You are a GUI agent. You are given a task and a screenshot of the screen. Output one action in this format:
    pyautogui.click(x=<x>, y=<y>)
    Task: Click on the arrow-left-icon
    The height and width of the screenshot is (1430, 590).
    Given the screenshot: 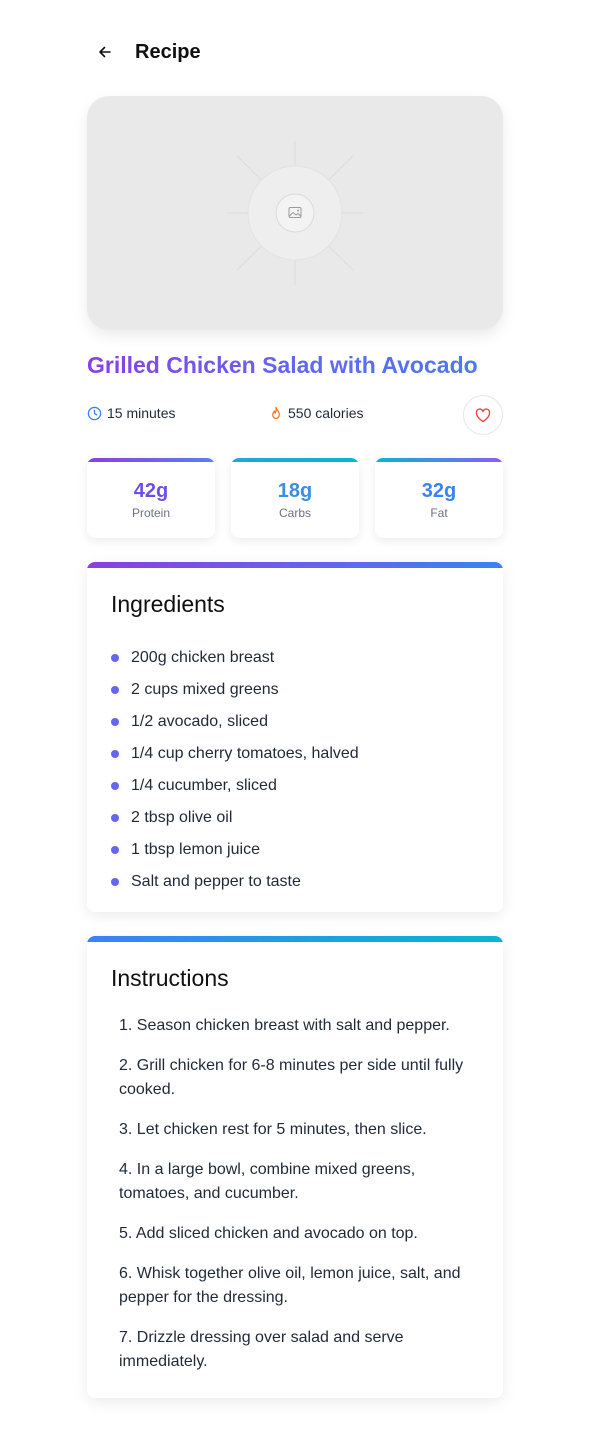 What is the action you would take?
    pyautogui.click(x=105, y=52)
    